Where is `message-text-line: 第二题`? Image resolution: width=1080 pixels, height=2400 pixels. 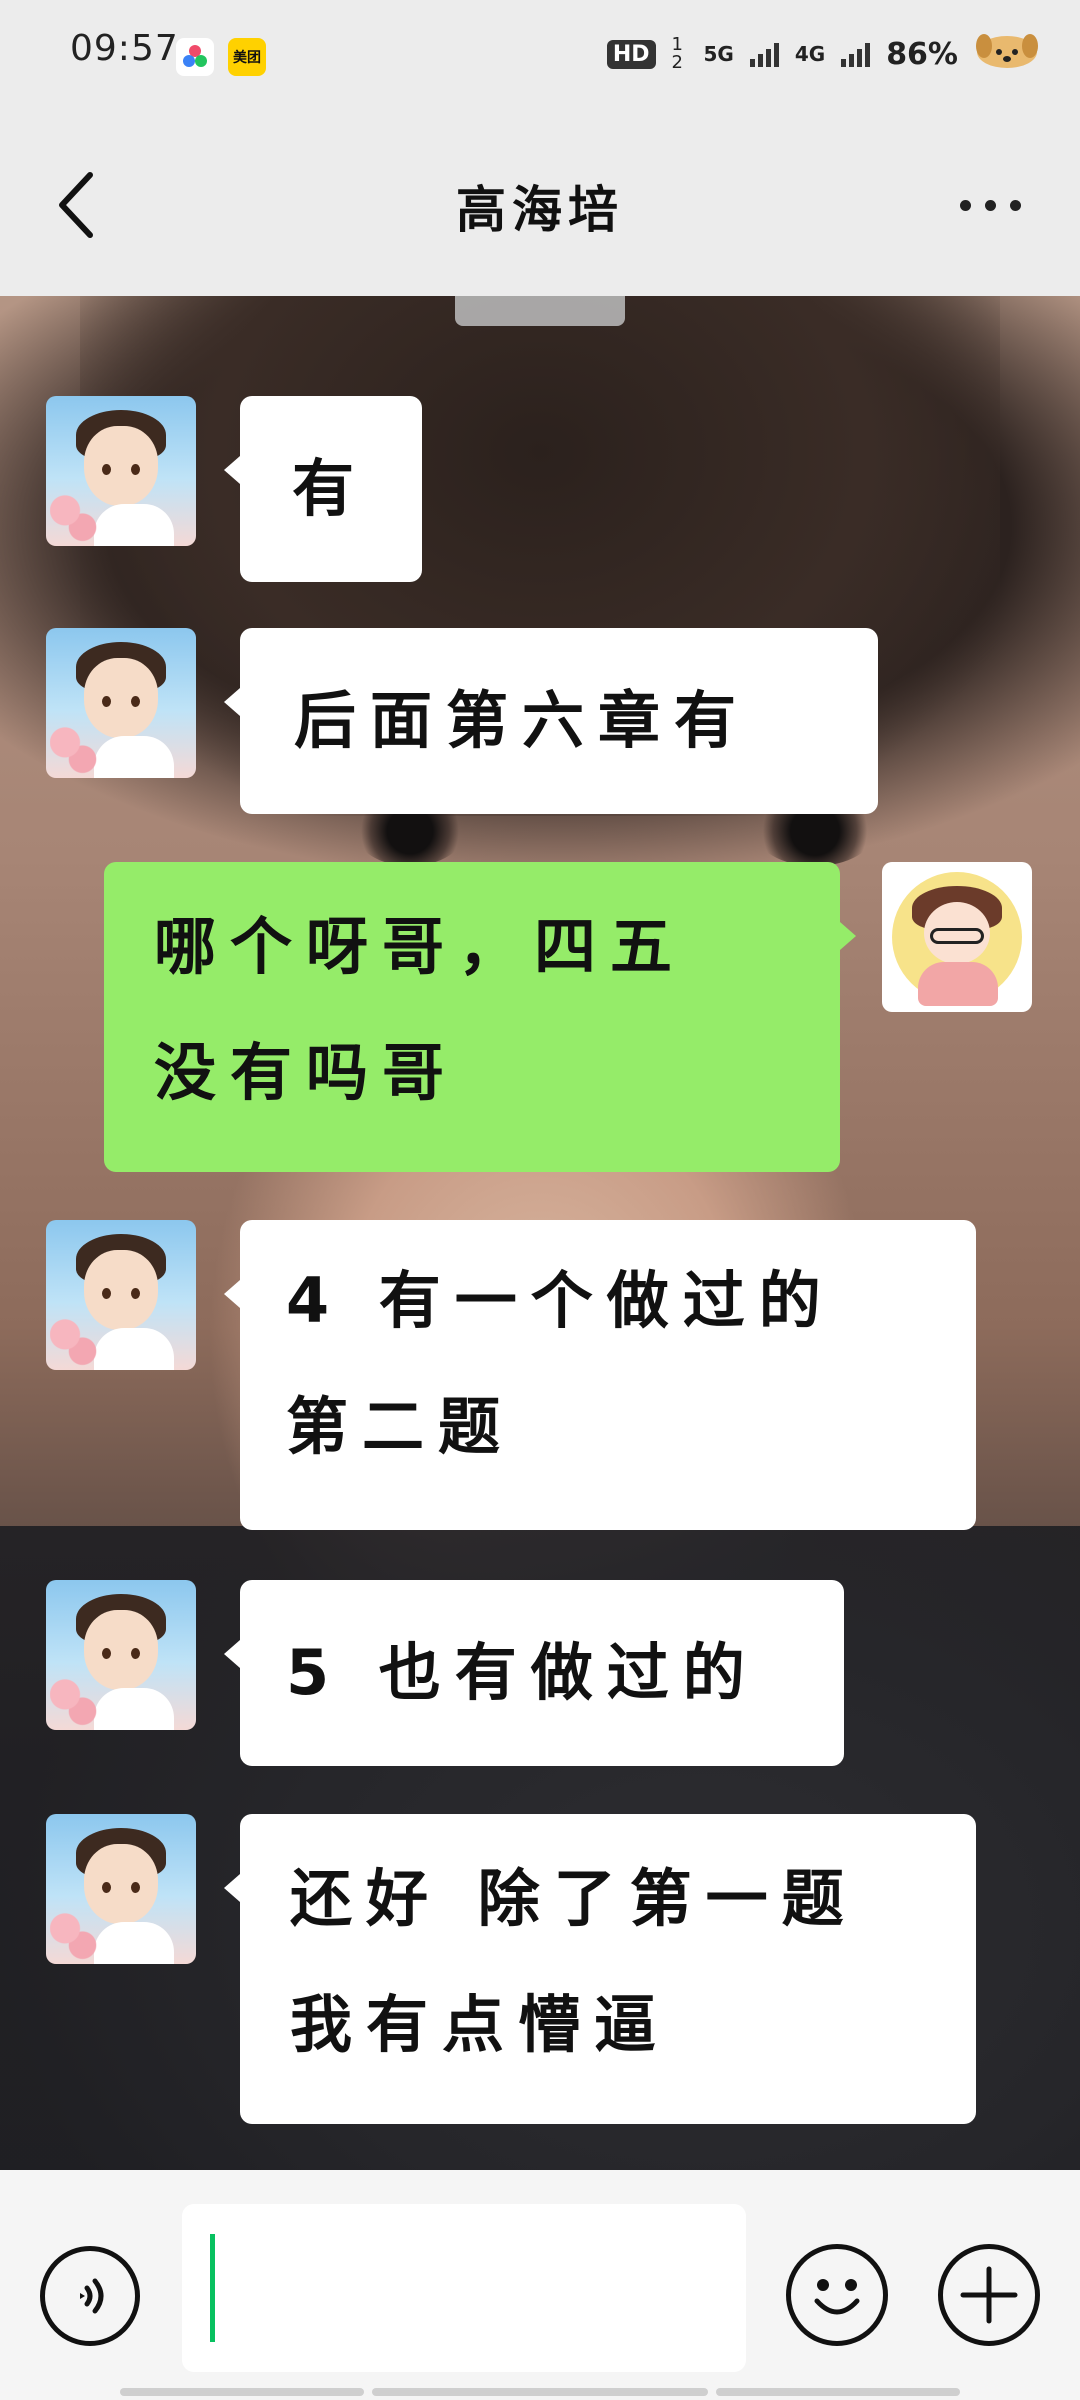 message-text-line: 第二题 is located at coordinates (400, 1426).